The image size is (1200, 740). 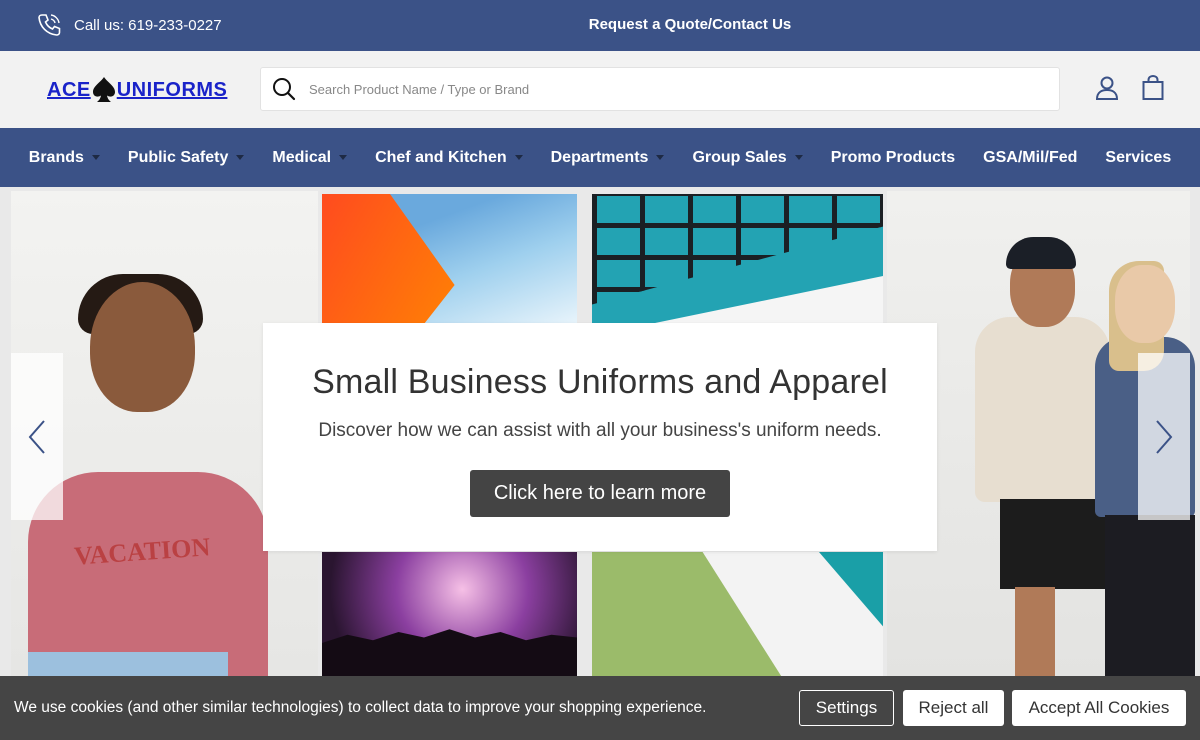 What do you see at coordinates (284, 89) in the screenshot?
I see `search-icon` at bounding box center [284, 89].